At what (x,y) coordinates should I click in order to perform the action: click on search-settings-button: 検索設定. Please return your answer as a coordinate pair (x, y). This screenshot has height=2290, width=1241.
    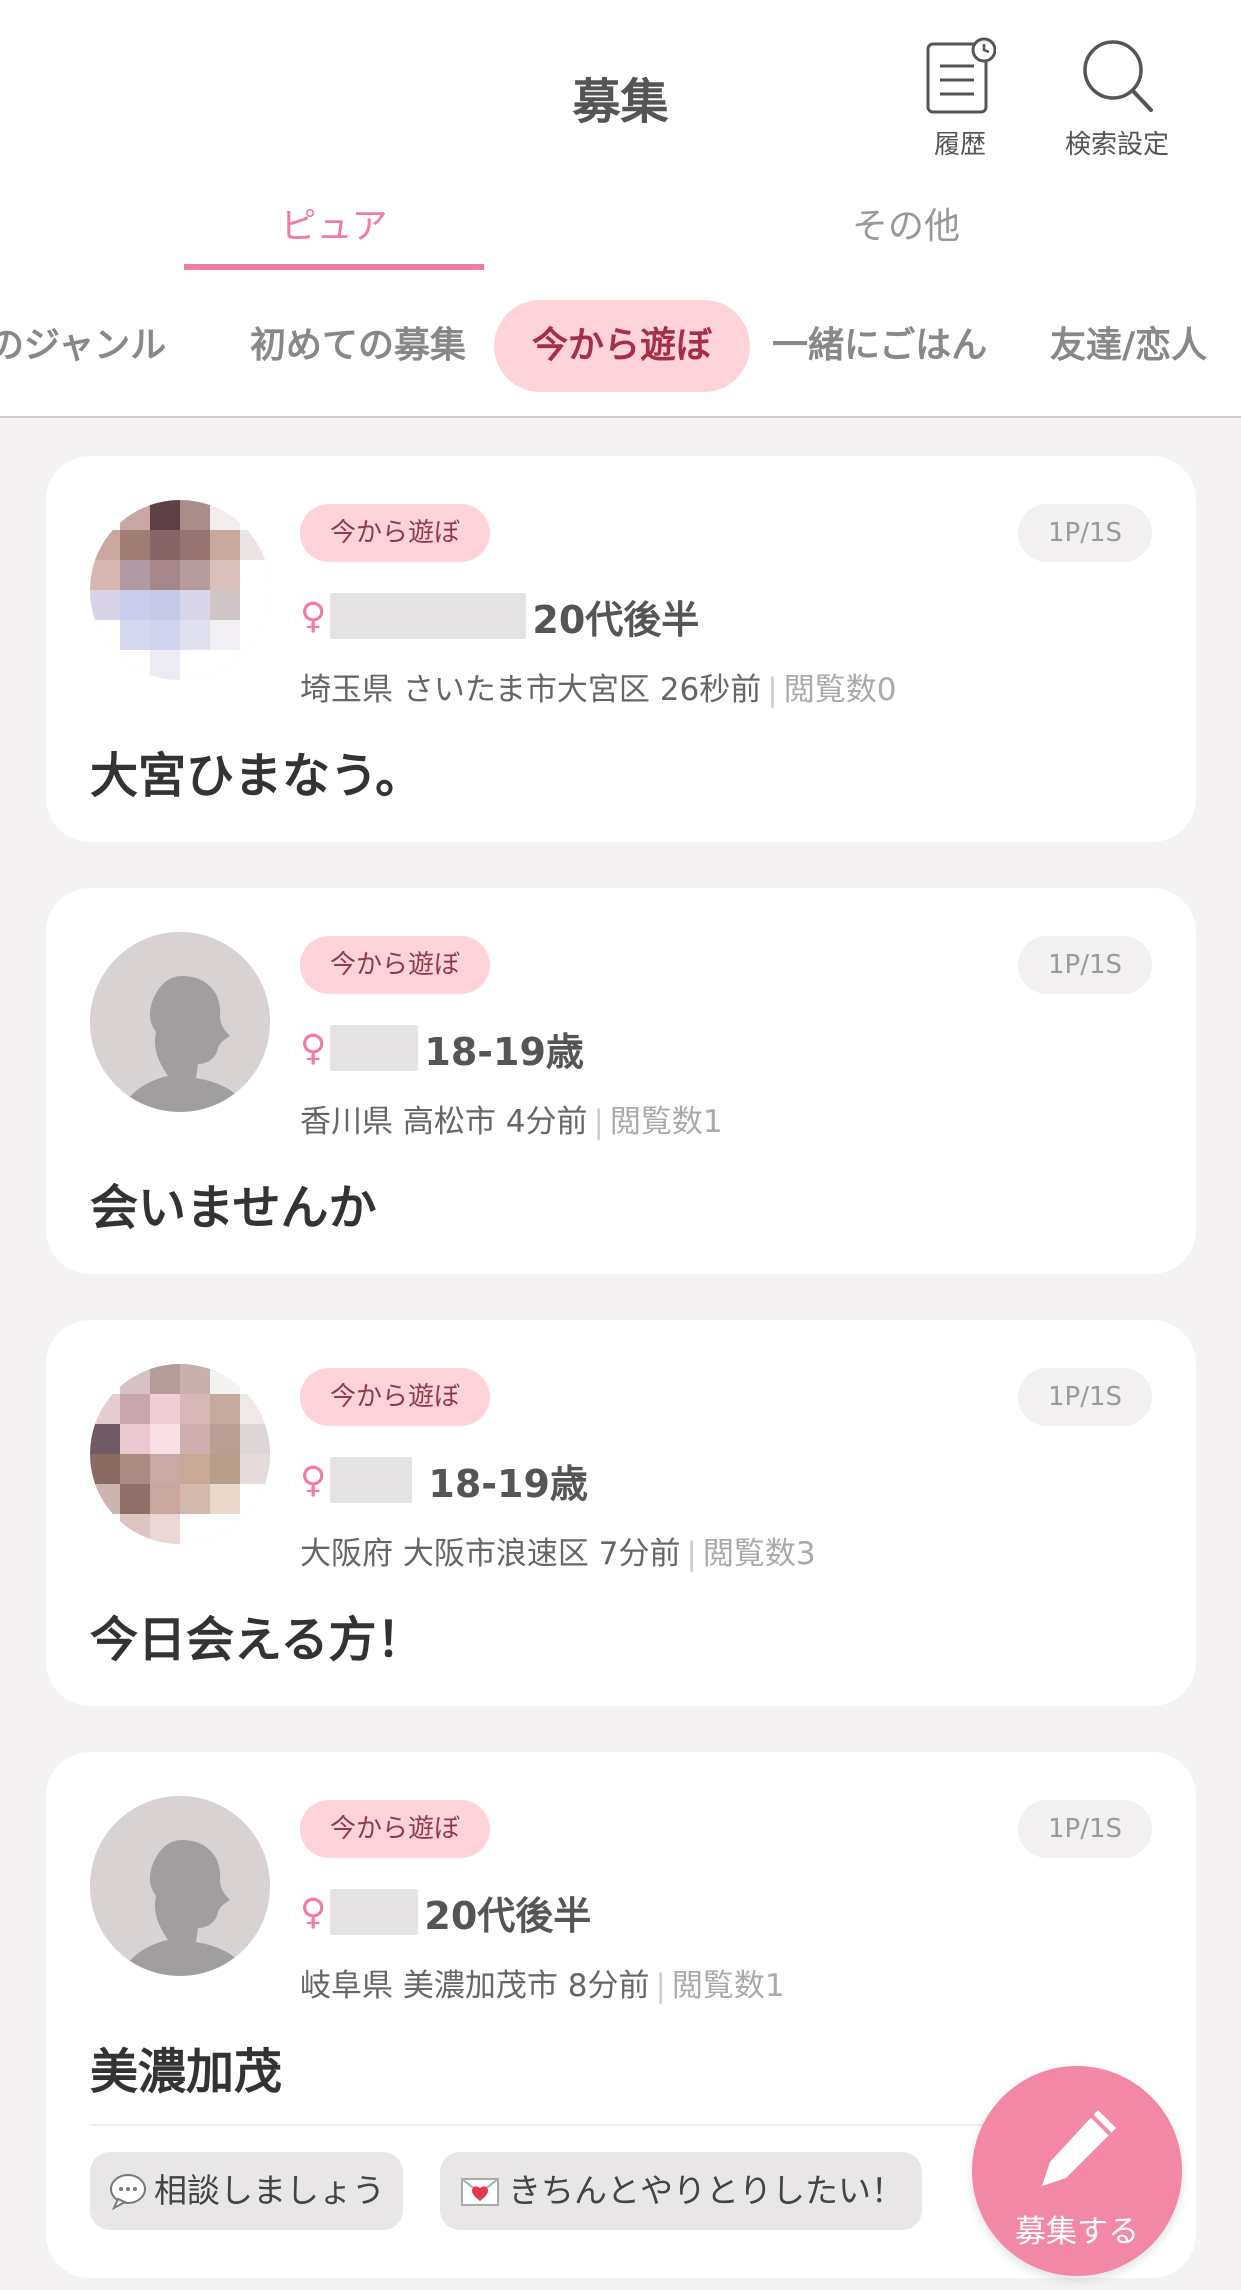
    Looking at the image, I should click on (1117, 98).